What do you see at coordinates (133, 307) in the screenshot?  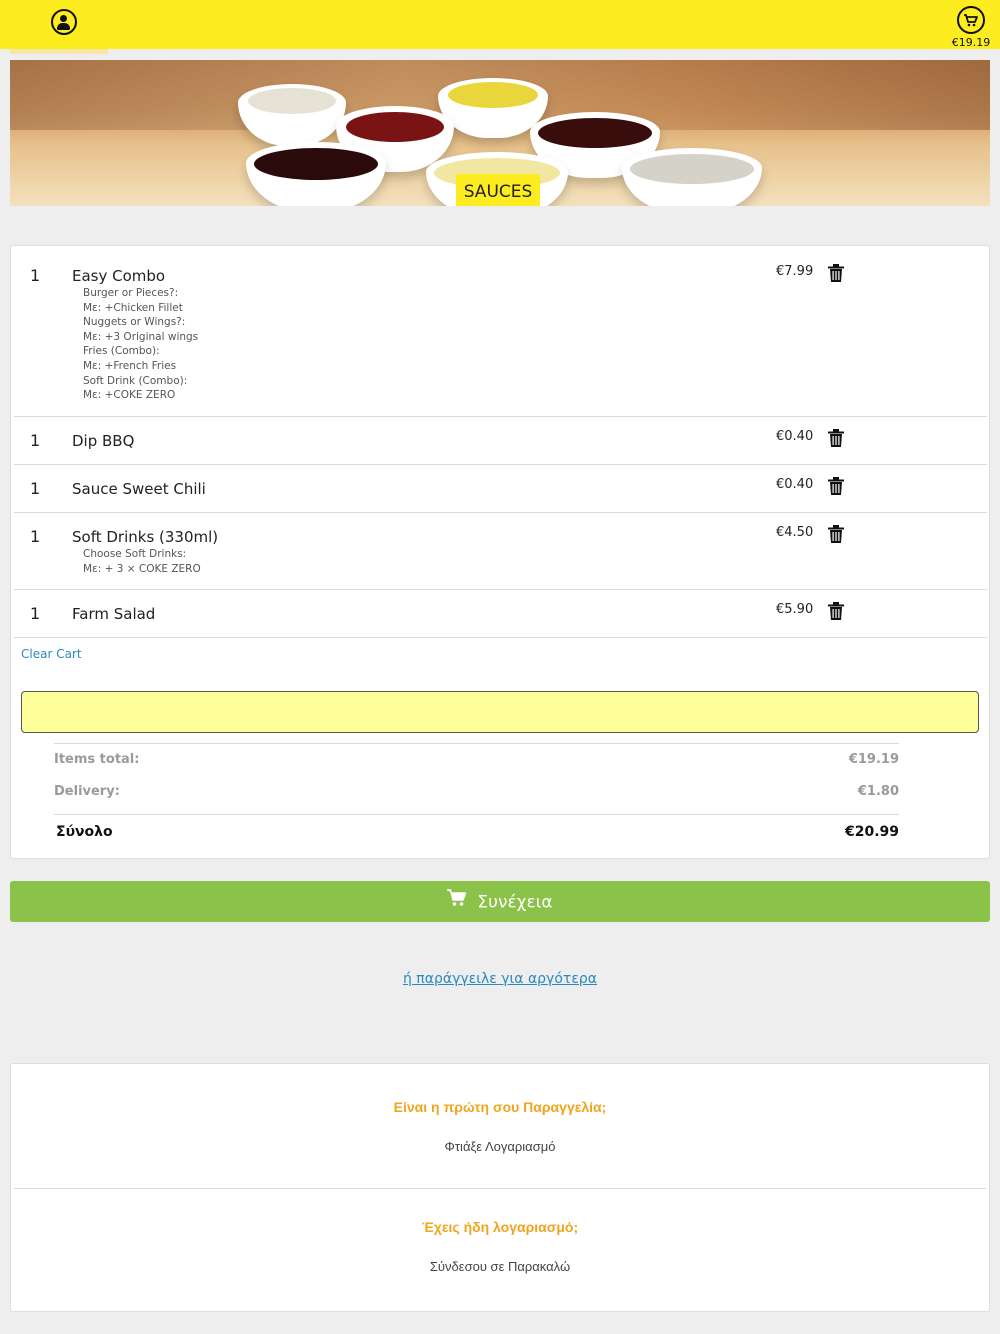 I see `option-line: Με: +Chicken Fillet` at bounding box center [133, 307].